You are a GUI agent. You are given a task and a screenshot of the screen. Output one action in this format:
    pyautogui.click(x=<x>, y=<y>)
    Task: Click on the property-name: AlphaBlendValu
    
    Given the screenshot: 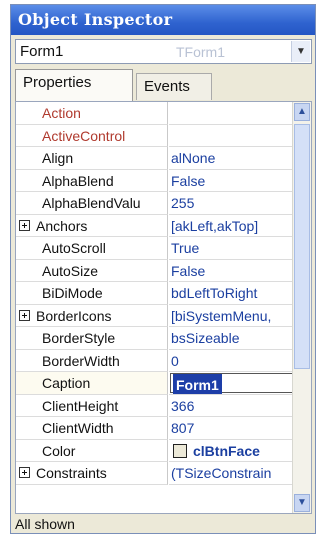 What is the action you would take?
    pyautogui.click(x=91, y=203)
    